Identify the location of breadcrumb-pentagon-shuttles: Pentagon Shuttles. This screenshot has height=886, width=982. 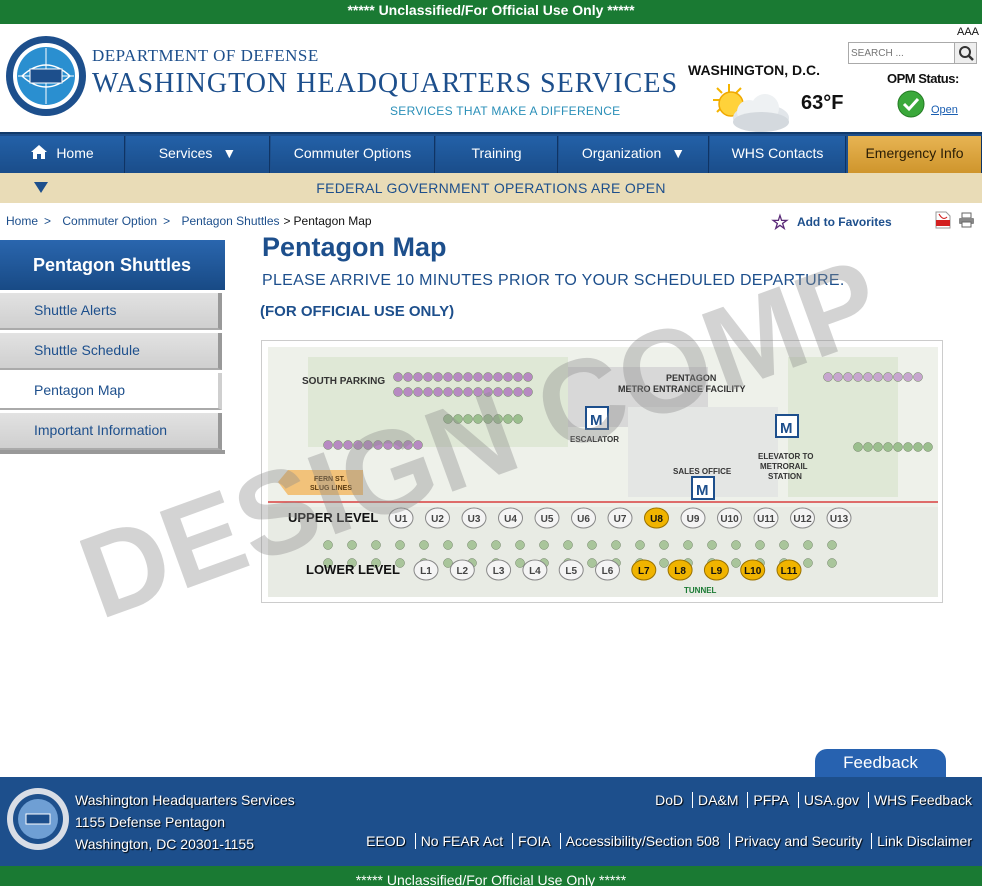
(230, 221).